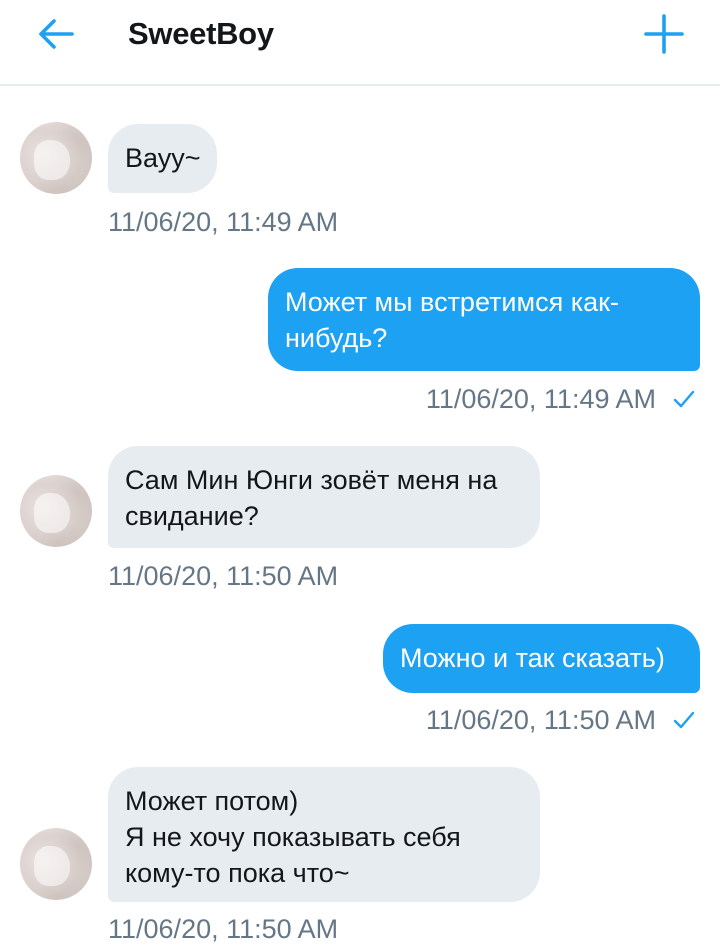 This screenshot has height=946, width=720. What do you see at coordinates (360, 43) in the screenshot?
I see `conversation-header: SweetBoy` at bounding box center [360, 43].